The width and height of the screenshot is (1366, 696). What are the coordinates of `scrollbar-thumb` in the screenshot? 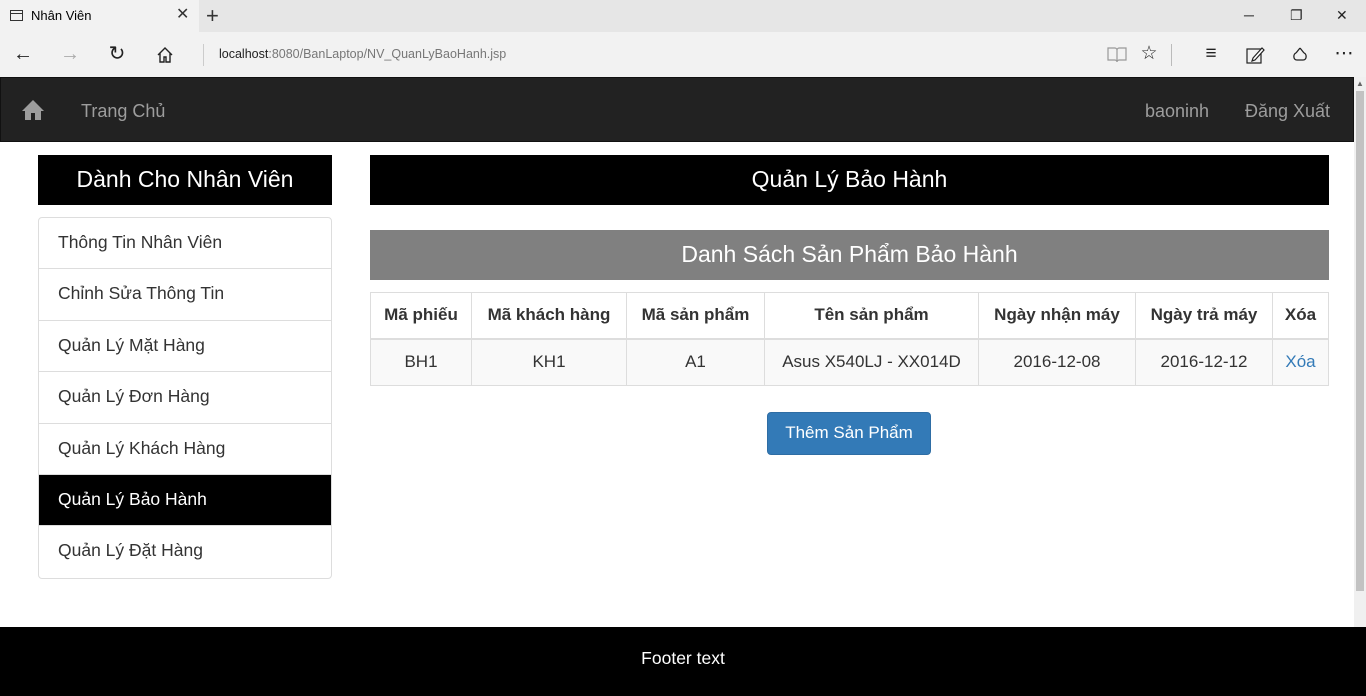 It's located at (1360, 341).